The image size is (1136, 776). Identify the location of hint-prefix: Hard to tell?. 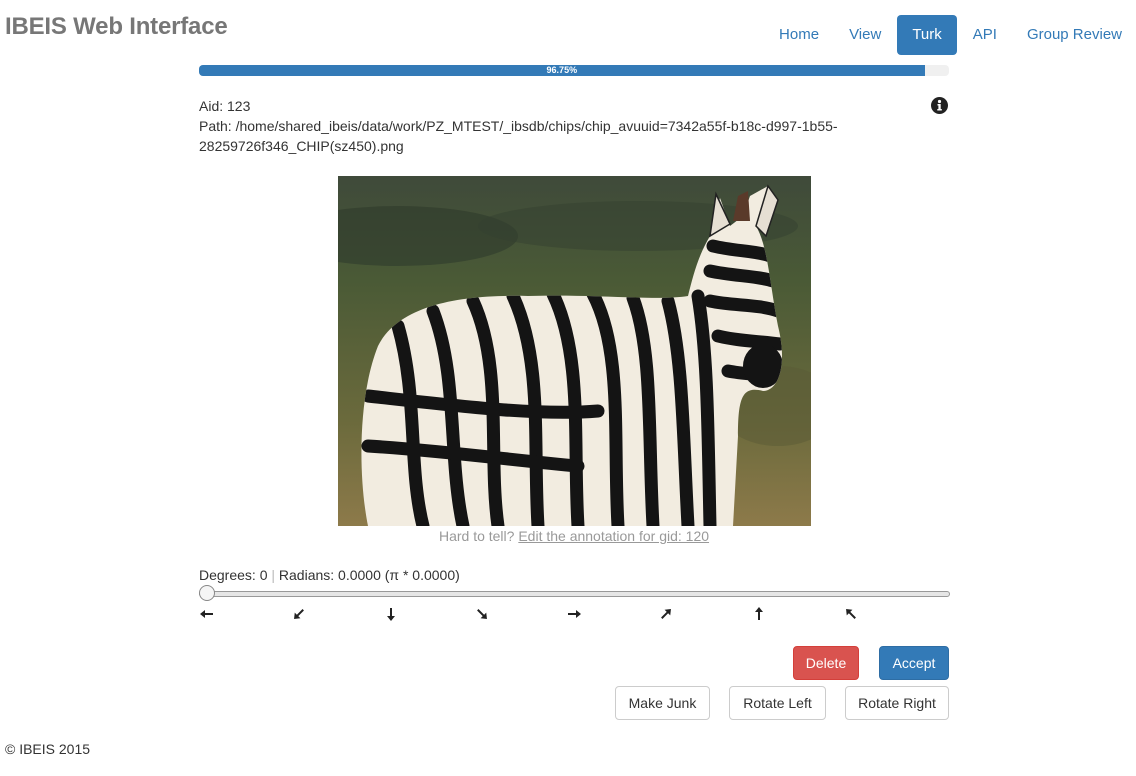
(476, 536).